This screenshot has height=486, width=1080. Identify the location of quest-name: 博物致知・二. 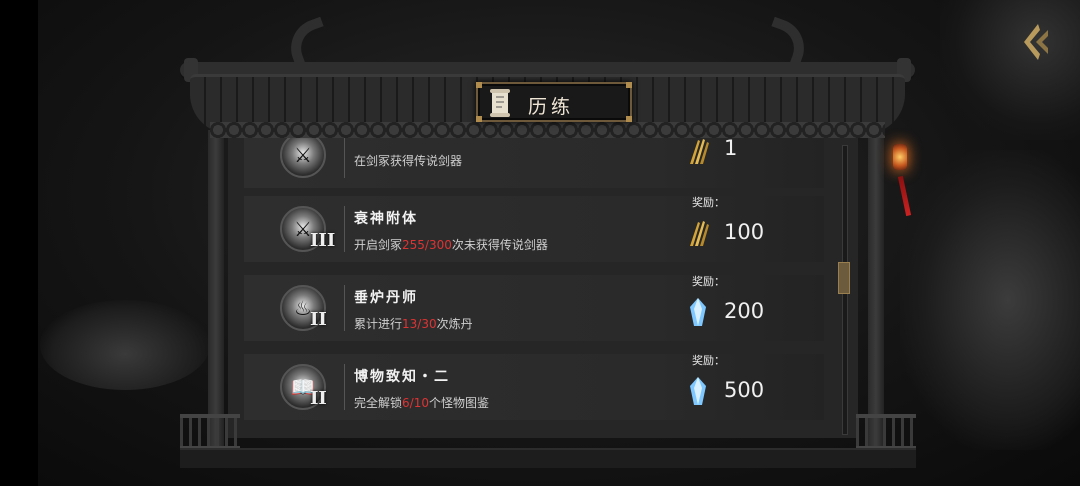
(402, 377).